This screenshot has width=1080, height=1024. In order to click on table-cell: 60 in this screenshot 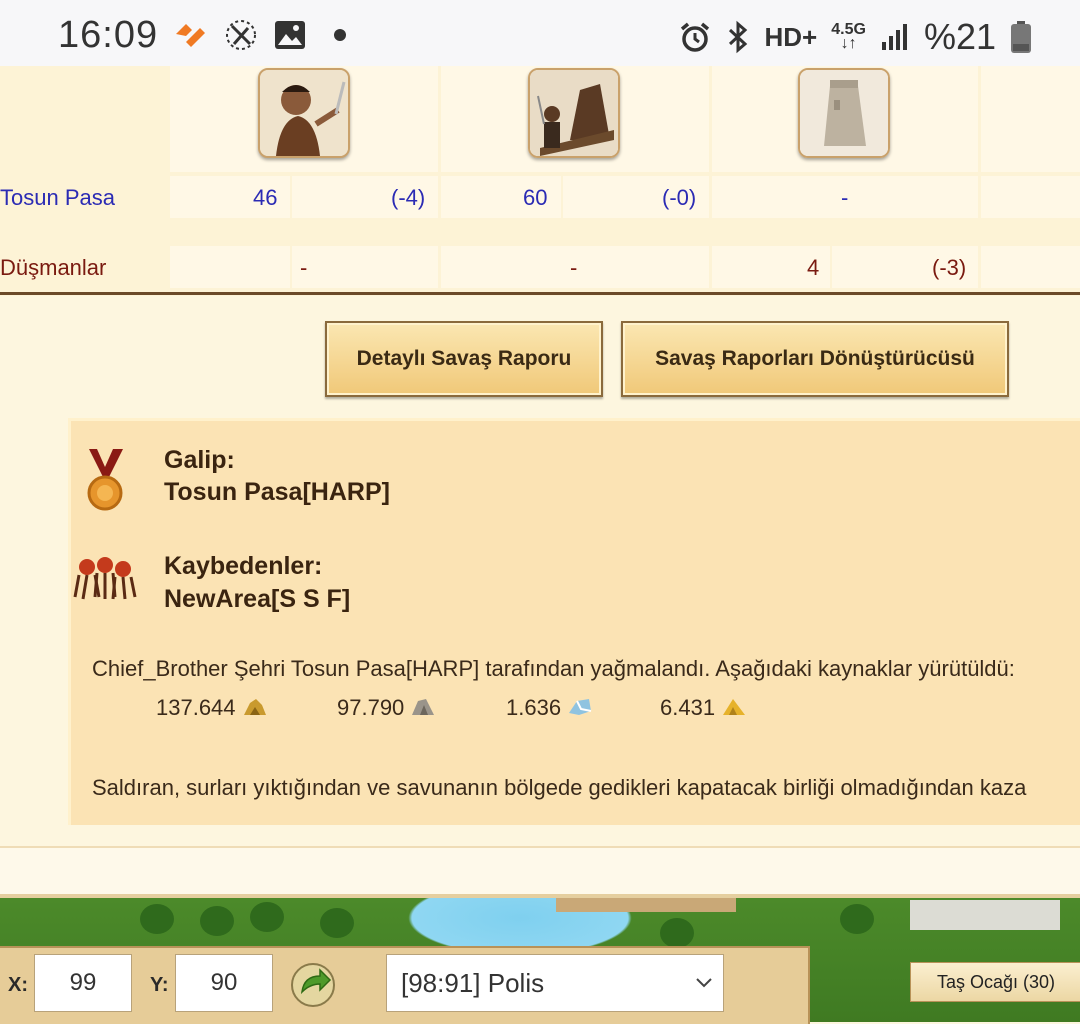, I will do `click(535, 197)`.